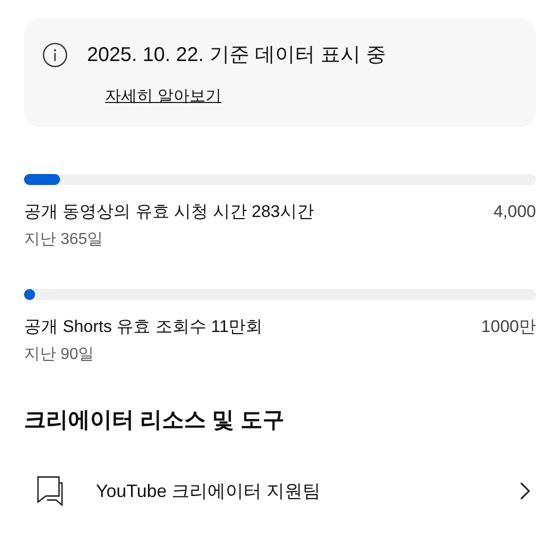  What do you see at coordinates (64, 240) in the screenshot?
I see `metric-period: 지난 365일` at bounding box center [64, 240].